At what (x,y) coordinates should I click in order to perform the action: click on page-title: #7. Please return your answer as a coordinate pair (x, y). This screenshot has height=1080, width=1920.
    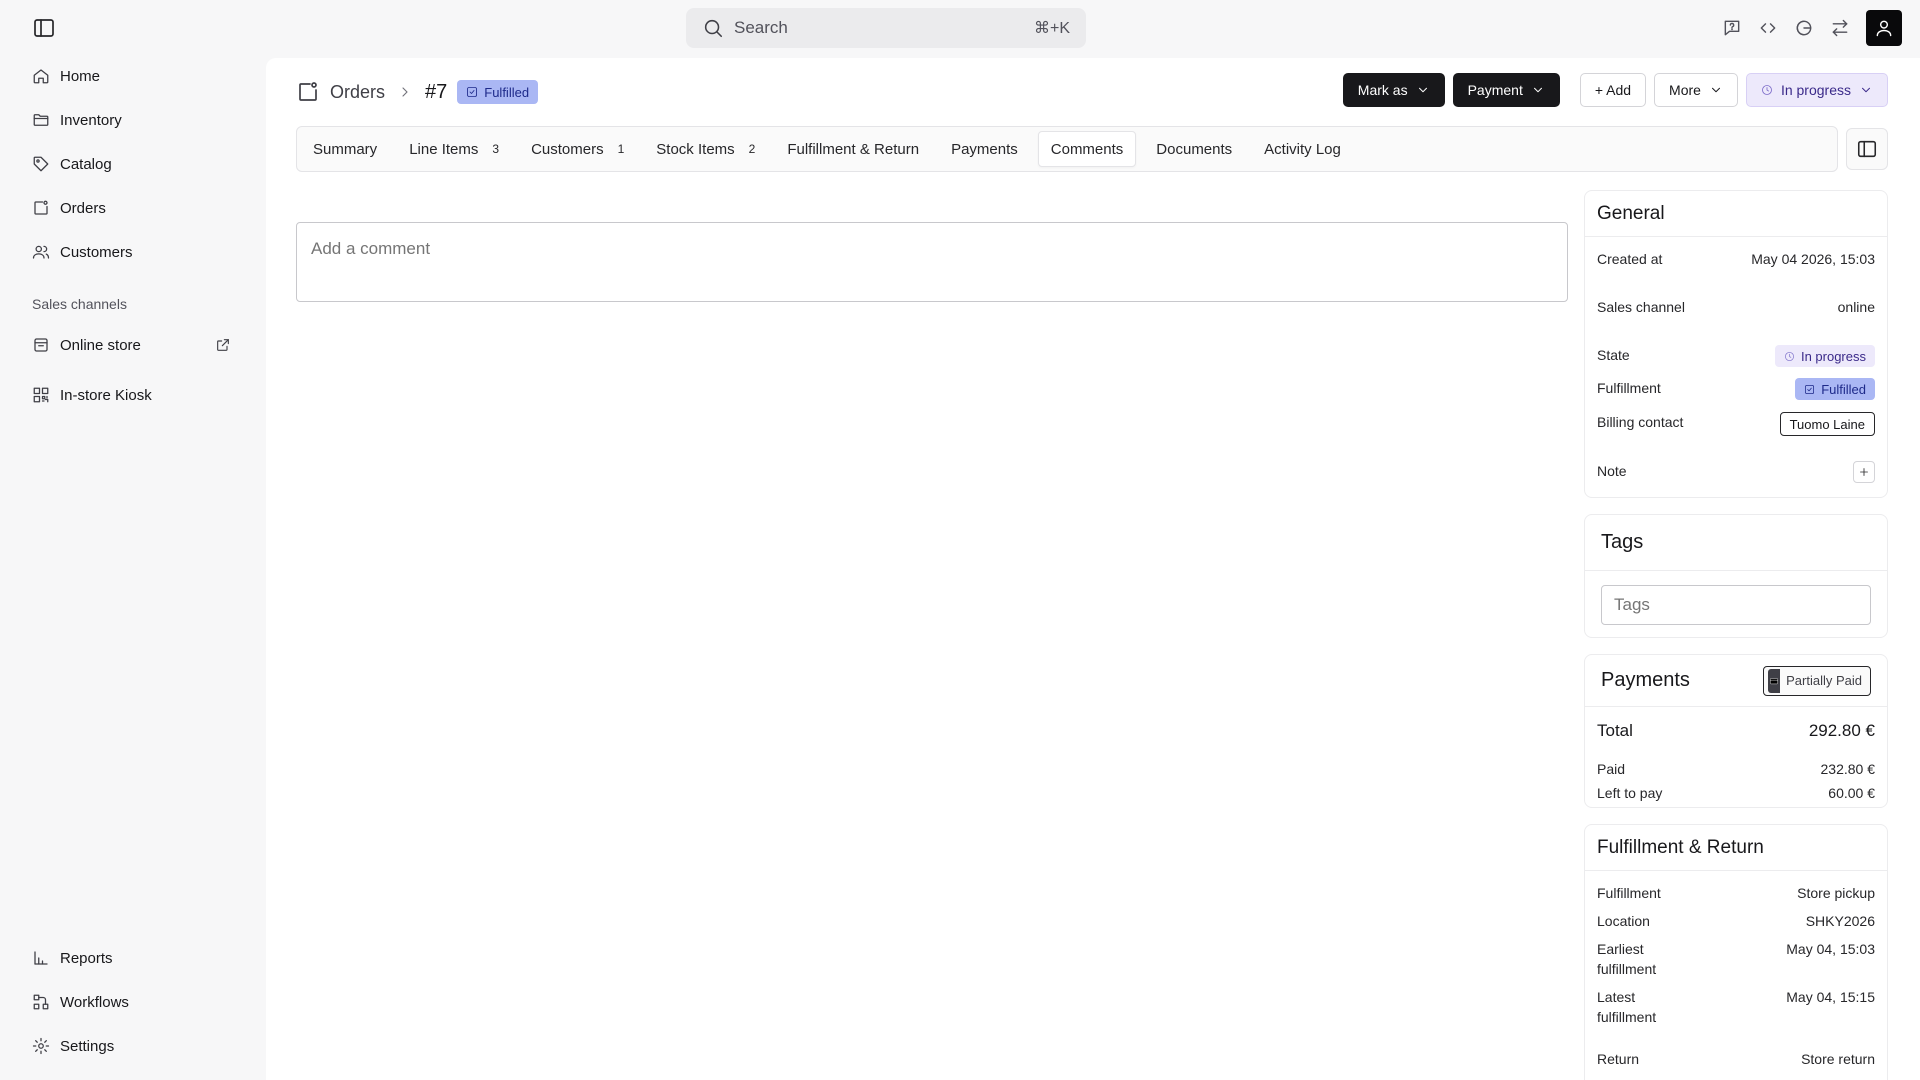
    Looking at the image, I should click on (436, 91).